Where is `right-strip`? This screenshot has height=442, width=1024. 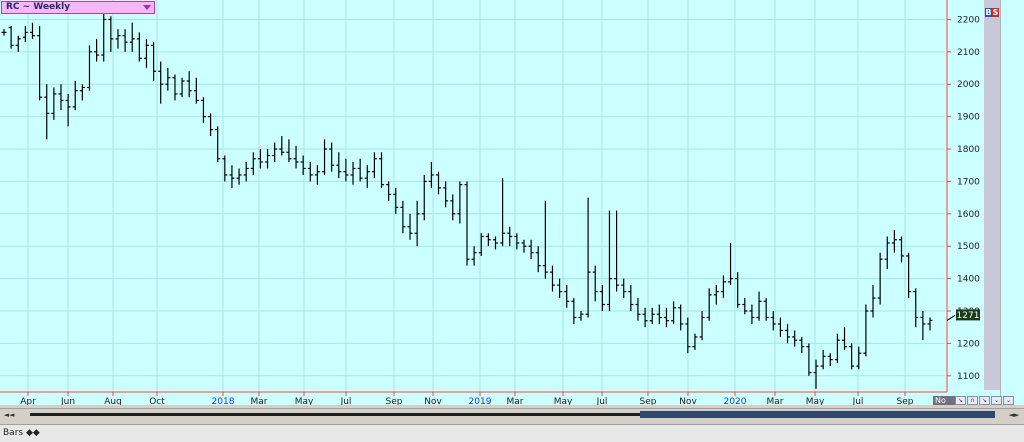 right-strip is located at coordinates (1012, 202).